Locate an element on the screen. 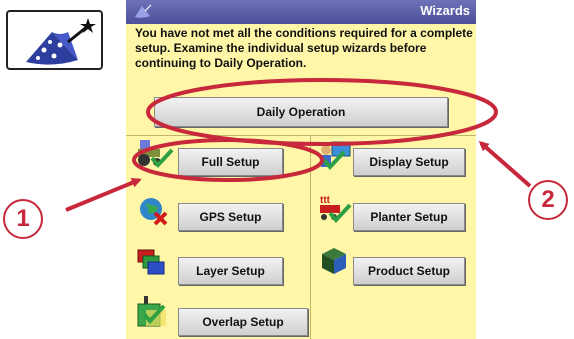 The width and height of the screenshot is (574, 339). full-setup-highlight is located at coordinates (228, 160).